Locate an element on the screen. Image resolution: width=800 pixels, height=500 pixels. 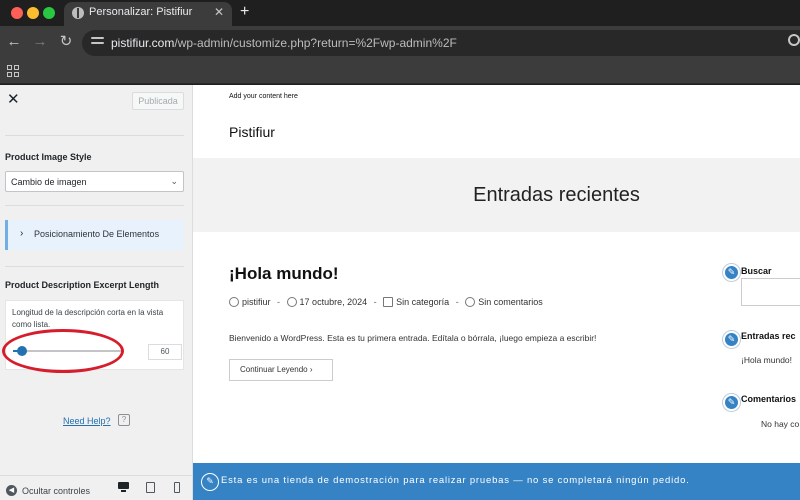
apps-grid-icon is located at coordinates (13, 71).